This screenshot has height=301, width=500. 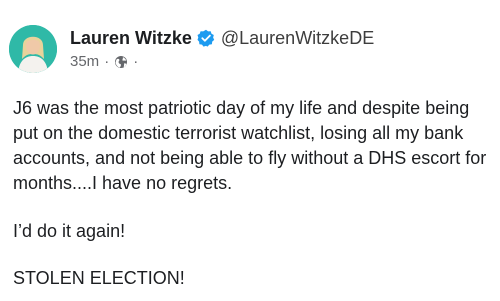 I want to click on post-header: Lauren Witzke @LaurenWitzkeDE 35m · ·, so click(x=222, y=48).